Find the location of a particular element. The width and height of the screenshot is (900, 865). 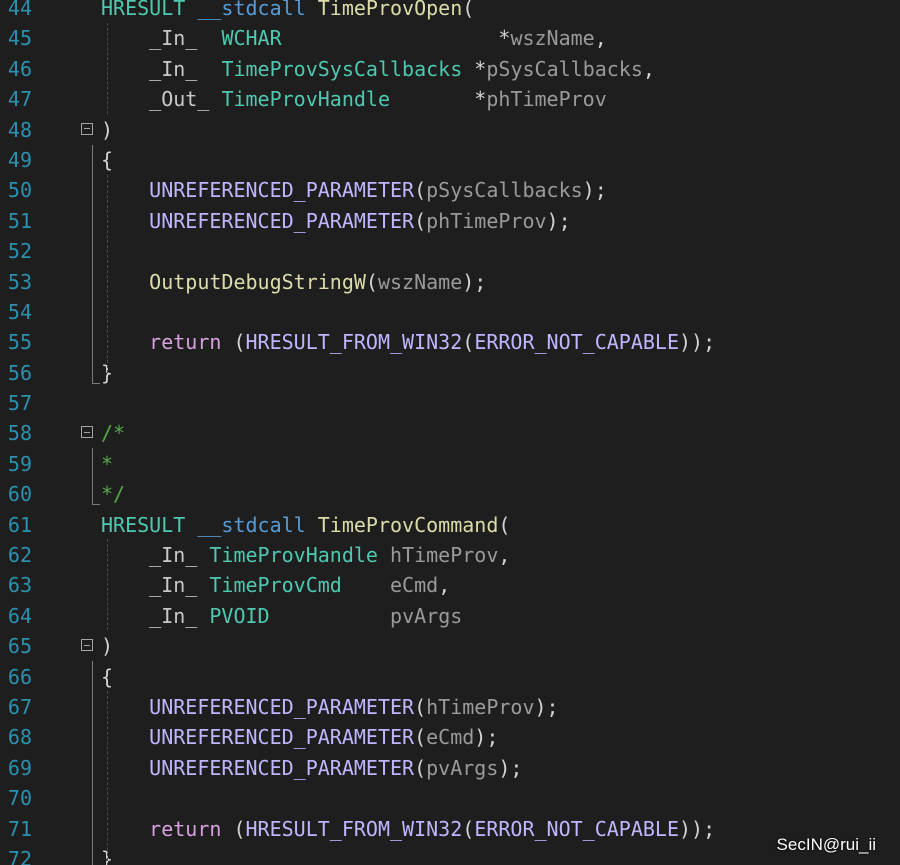

code-line: 62 _In_ TimeProvHandle hTimeProv, is located at coordinates (450, 555).